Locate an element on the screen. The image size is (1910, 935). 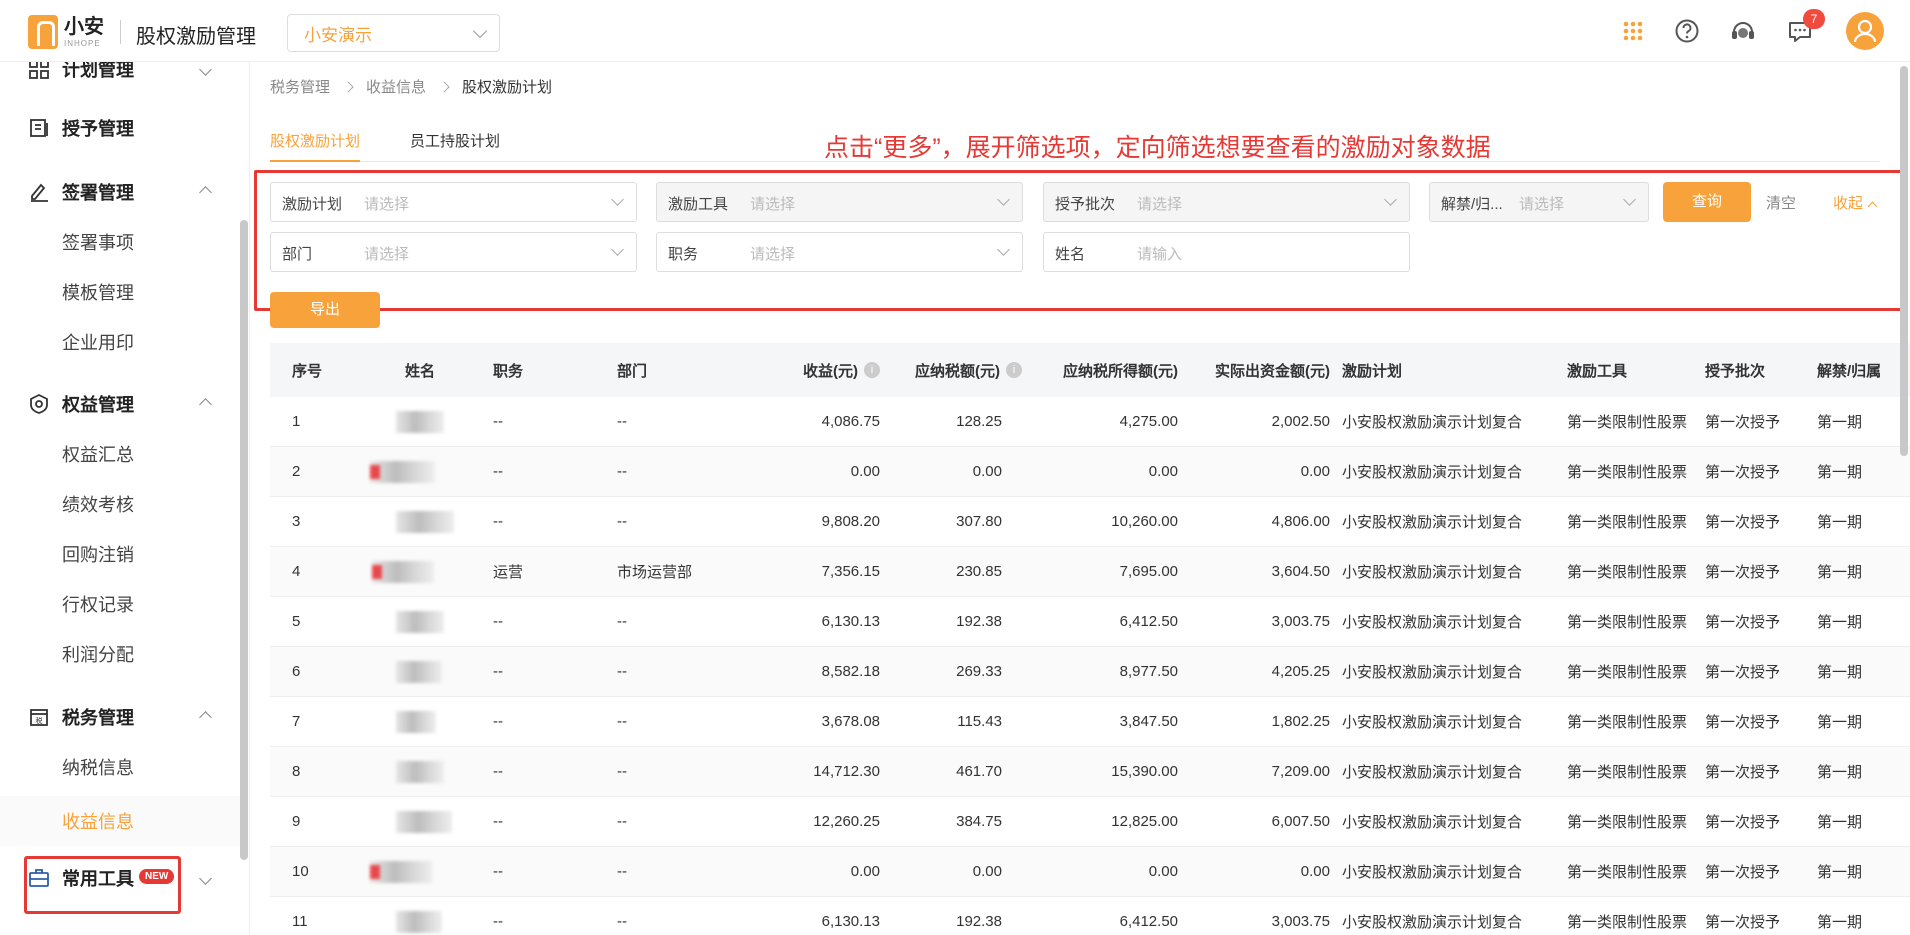
sidebar-item-exercise: 行权记录 is located at coordinates (120, 604).